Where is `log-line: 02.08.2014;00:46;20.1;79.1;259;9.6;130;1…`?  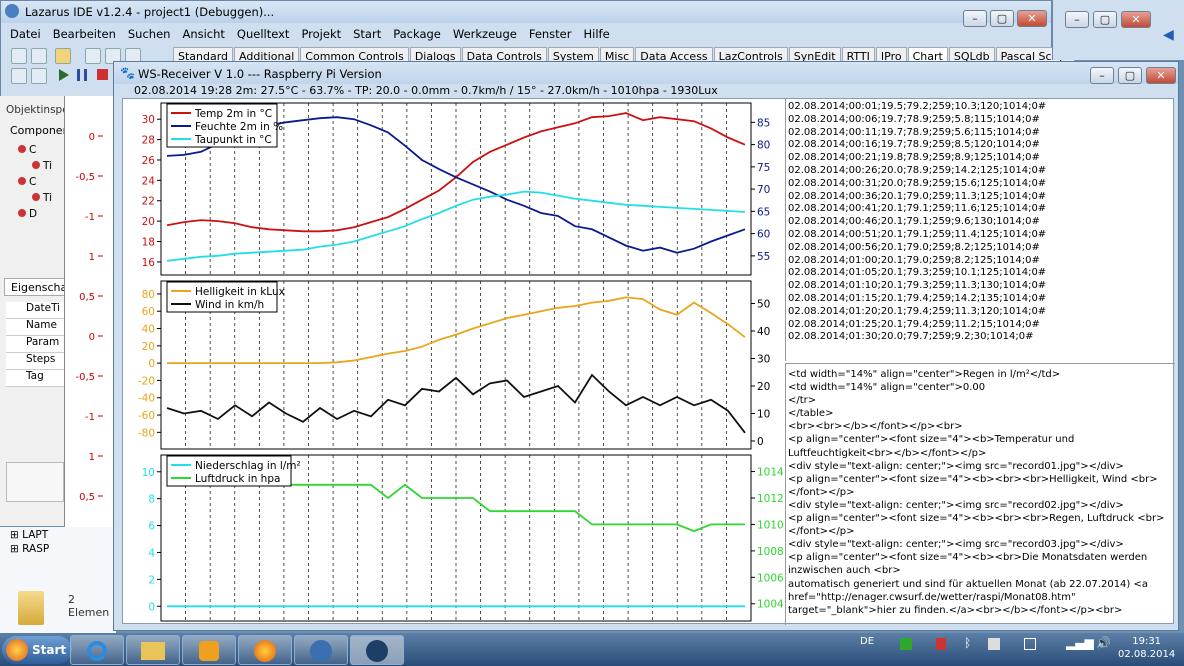 log-line: 02.08.2014;00:46;20.1;79.1;259;9.6;130;1… is located at coordinates (914, 222).